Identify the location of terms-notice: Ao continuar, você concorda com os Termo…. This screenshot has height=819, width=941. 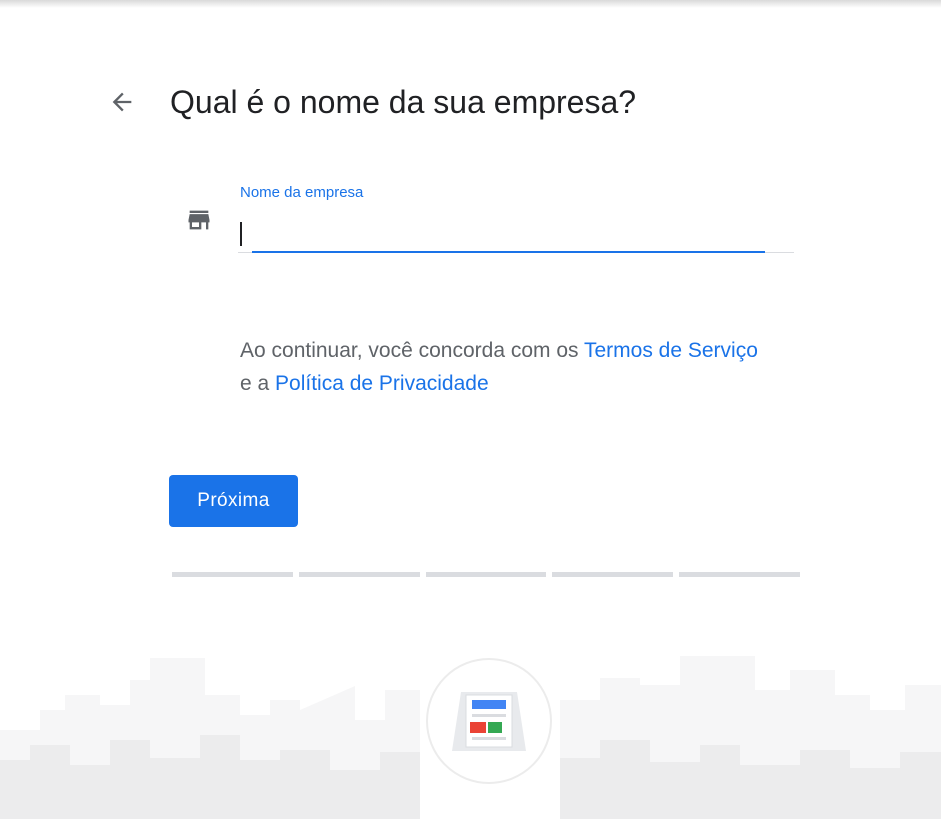
(500, 367).